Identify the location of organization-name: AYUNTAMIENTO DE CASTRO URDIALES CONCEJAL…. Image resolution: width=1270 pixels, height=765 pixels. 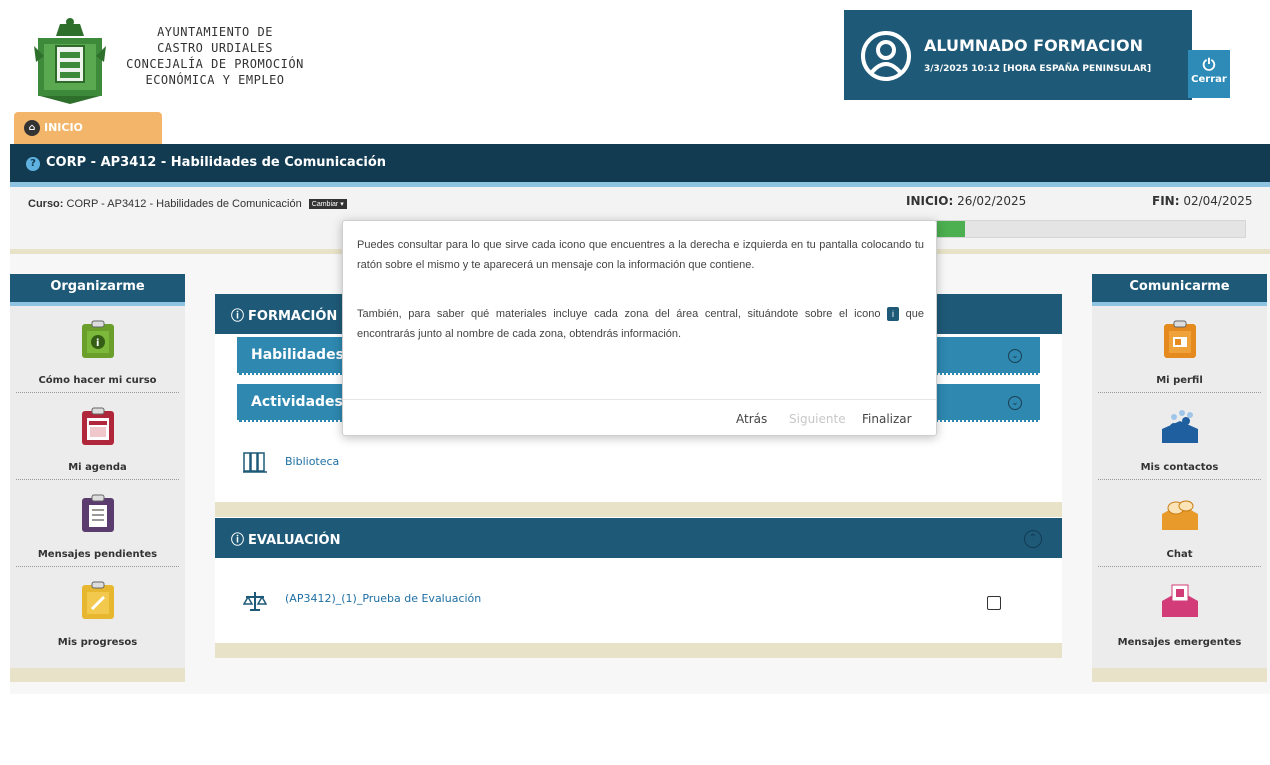
(215, 56).